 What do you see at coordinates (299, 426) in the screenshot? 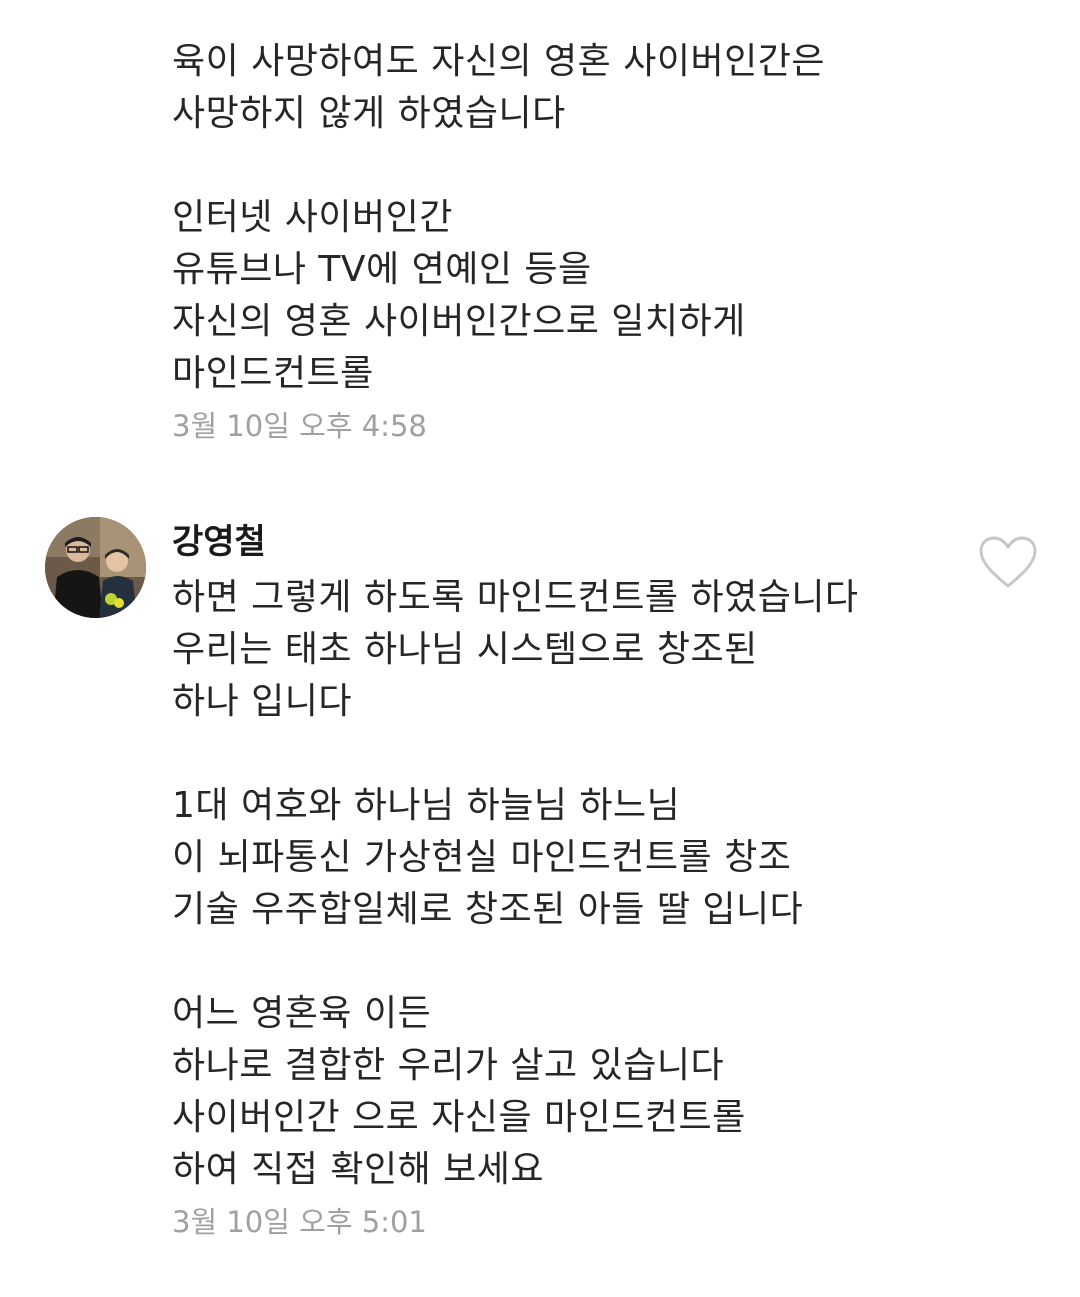
I see `comment-timestamp: 3월 10일 오후 4:58` at bounding box center [299, 426].